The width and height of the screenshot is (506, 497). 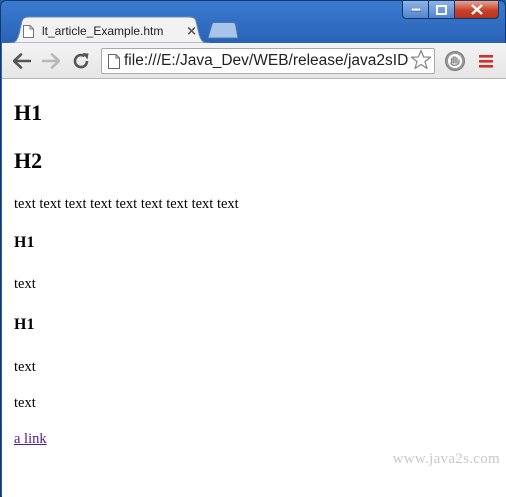 I want to click on address-bar, so click(x=268, y=61).